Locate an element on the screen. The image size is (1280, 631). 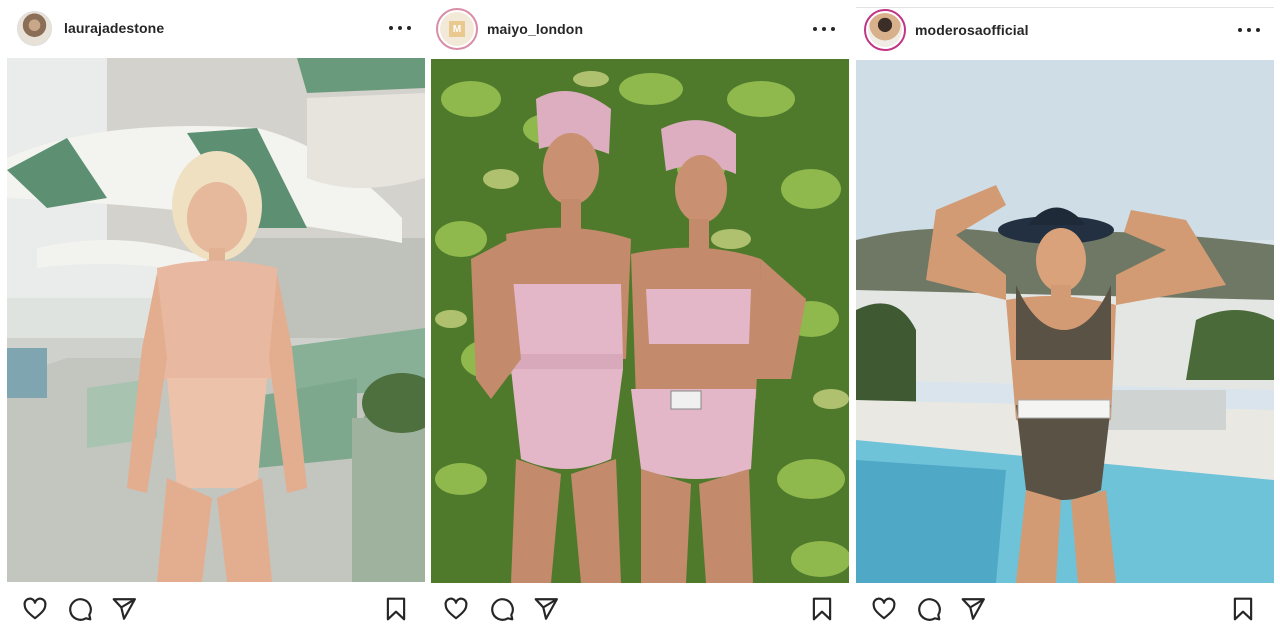
post-header: laurajadestone is located at coordinates (216, 28).